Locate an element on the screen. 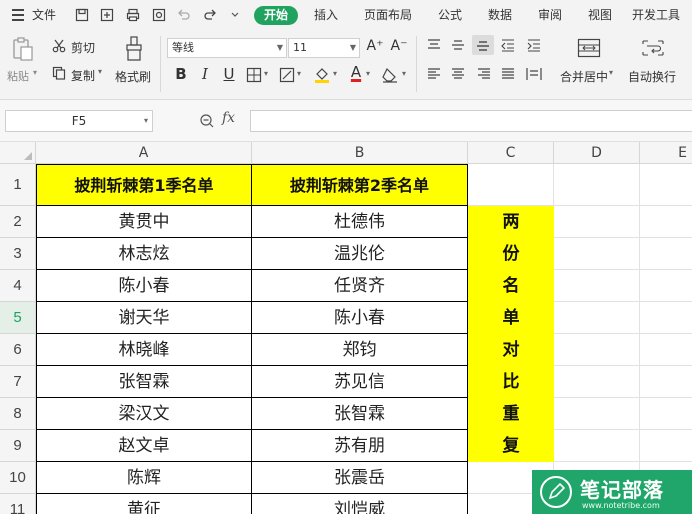 The width and height of the screenshot is (692, 514). cell-c4: 名 is located at coordinates (511, 286).